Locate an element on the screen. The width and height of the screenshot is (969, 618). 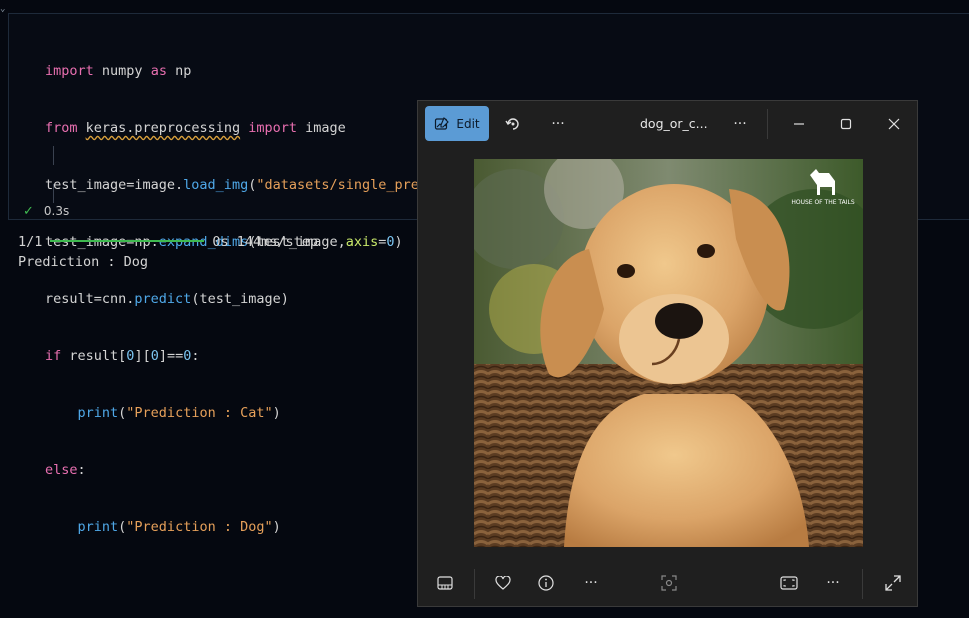
expand-icon is located at coordinates (893, 583).